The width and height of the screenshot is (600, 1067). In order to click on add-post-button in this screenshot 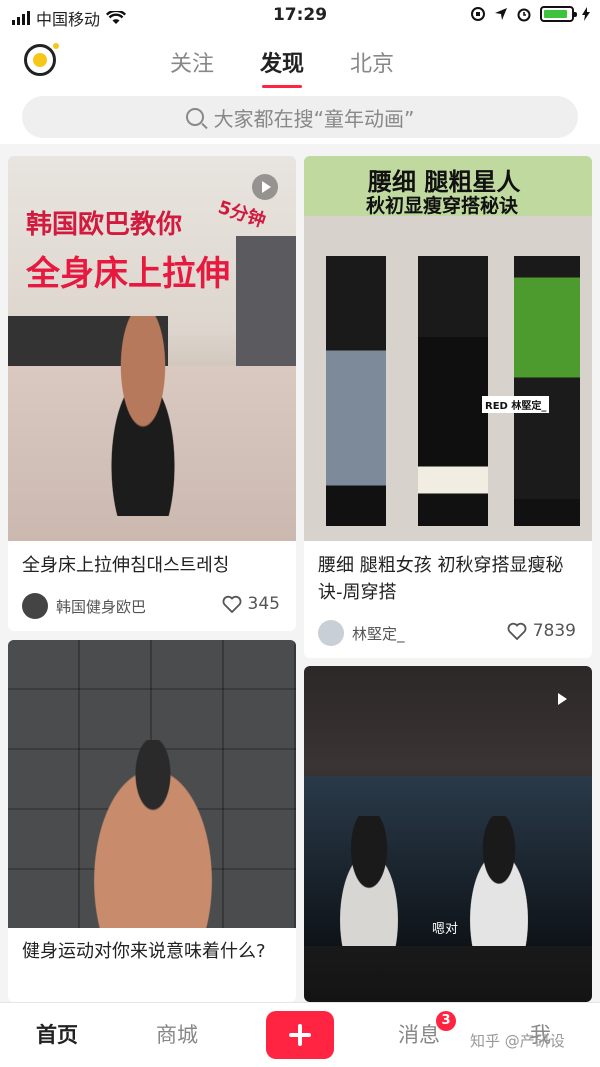, I will do `click(300, 1035)`.